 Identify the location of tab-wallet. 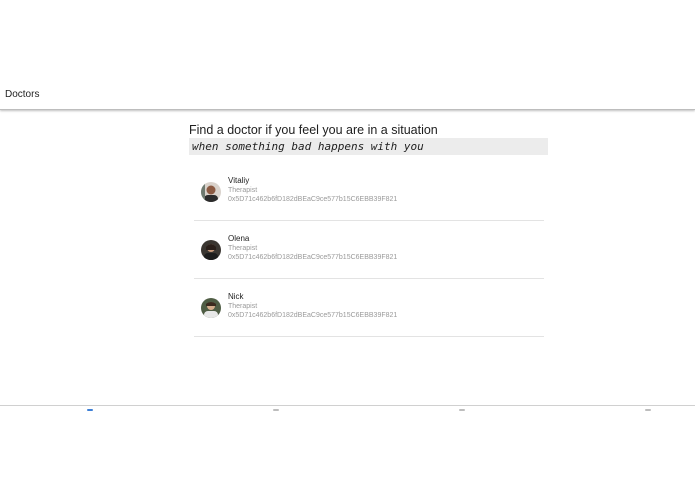
(462, 412).